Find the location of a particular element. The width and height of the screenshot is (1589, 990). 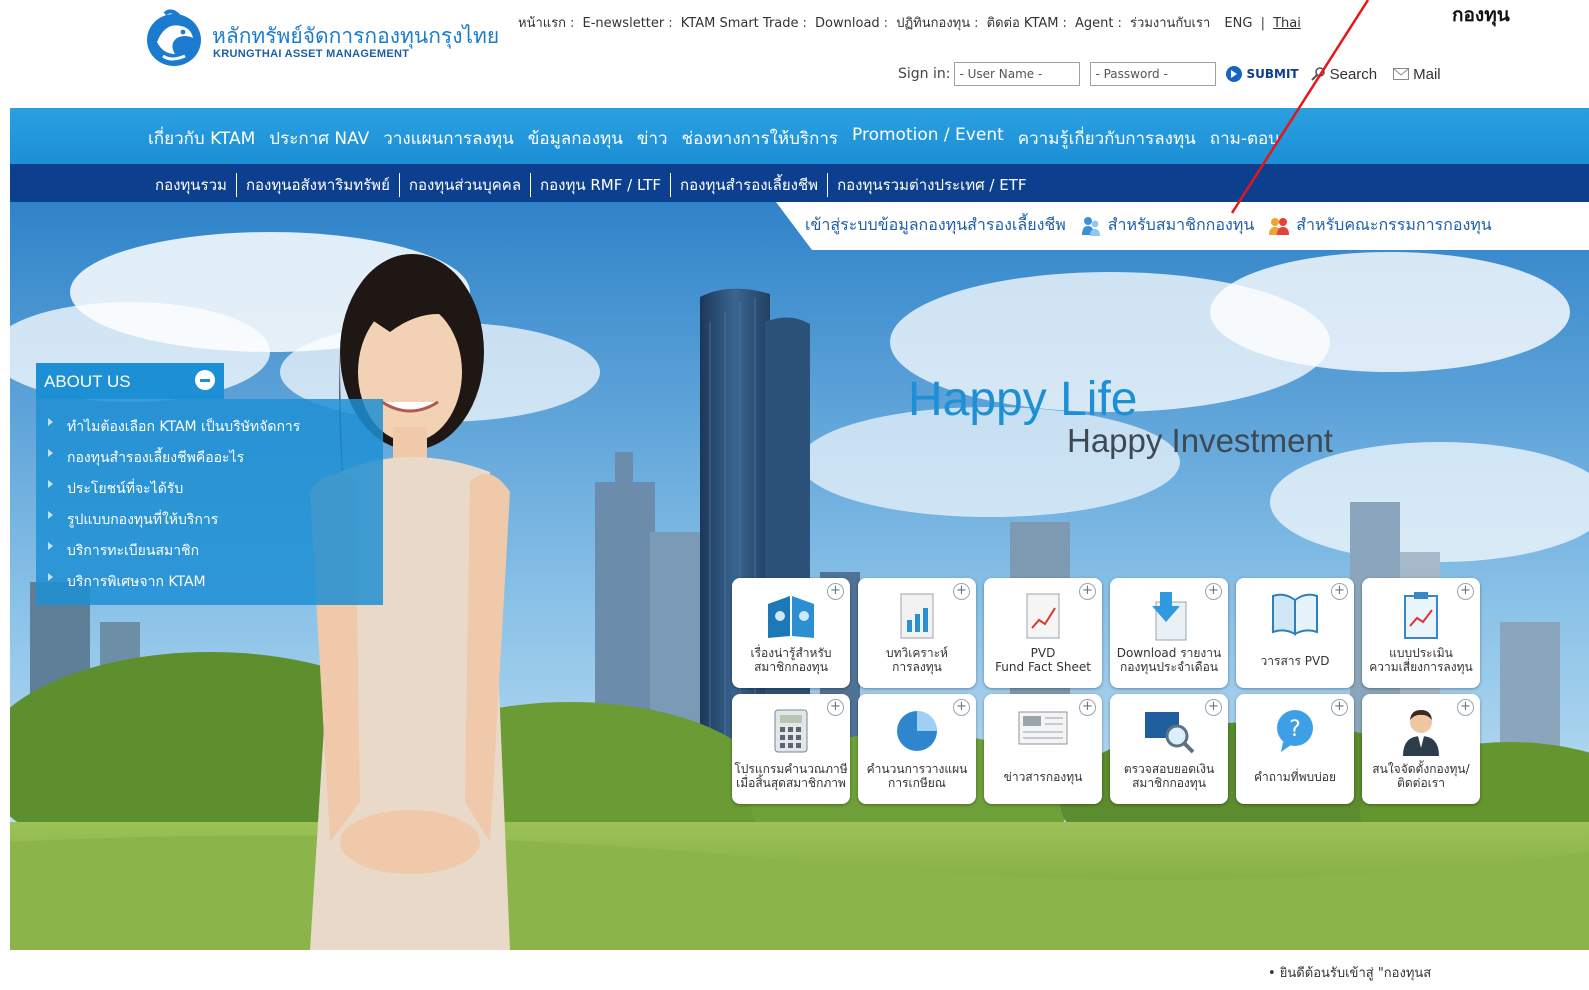

members-icon is located at coordinates (1090, 226).